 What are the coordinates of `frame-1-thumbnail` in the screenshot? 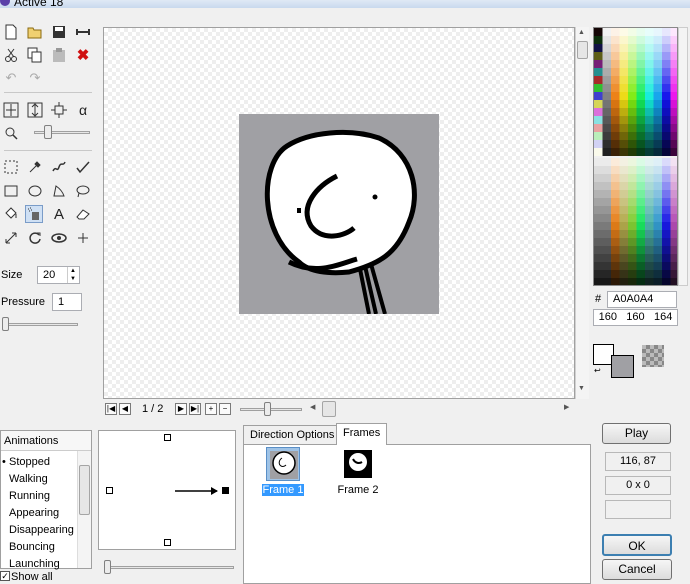 It's located at (283, 464).